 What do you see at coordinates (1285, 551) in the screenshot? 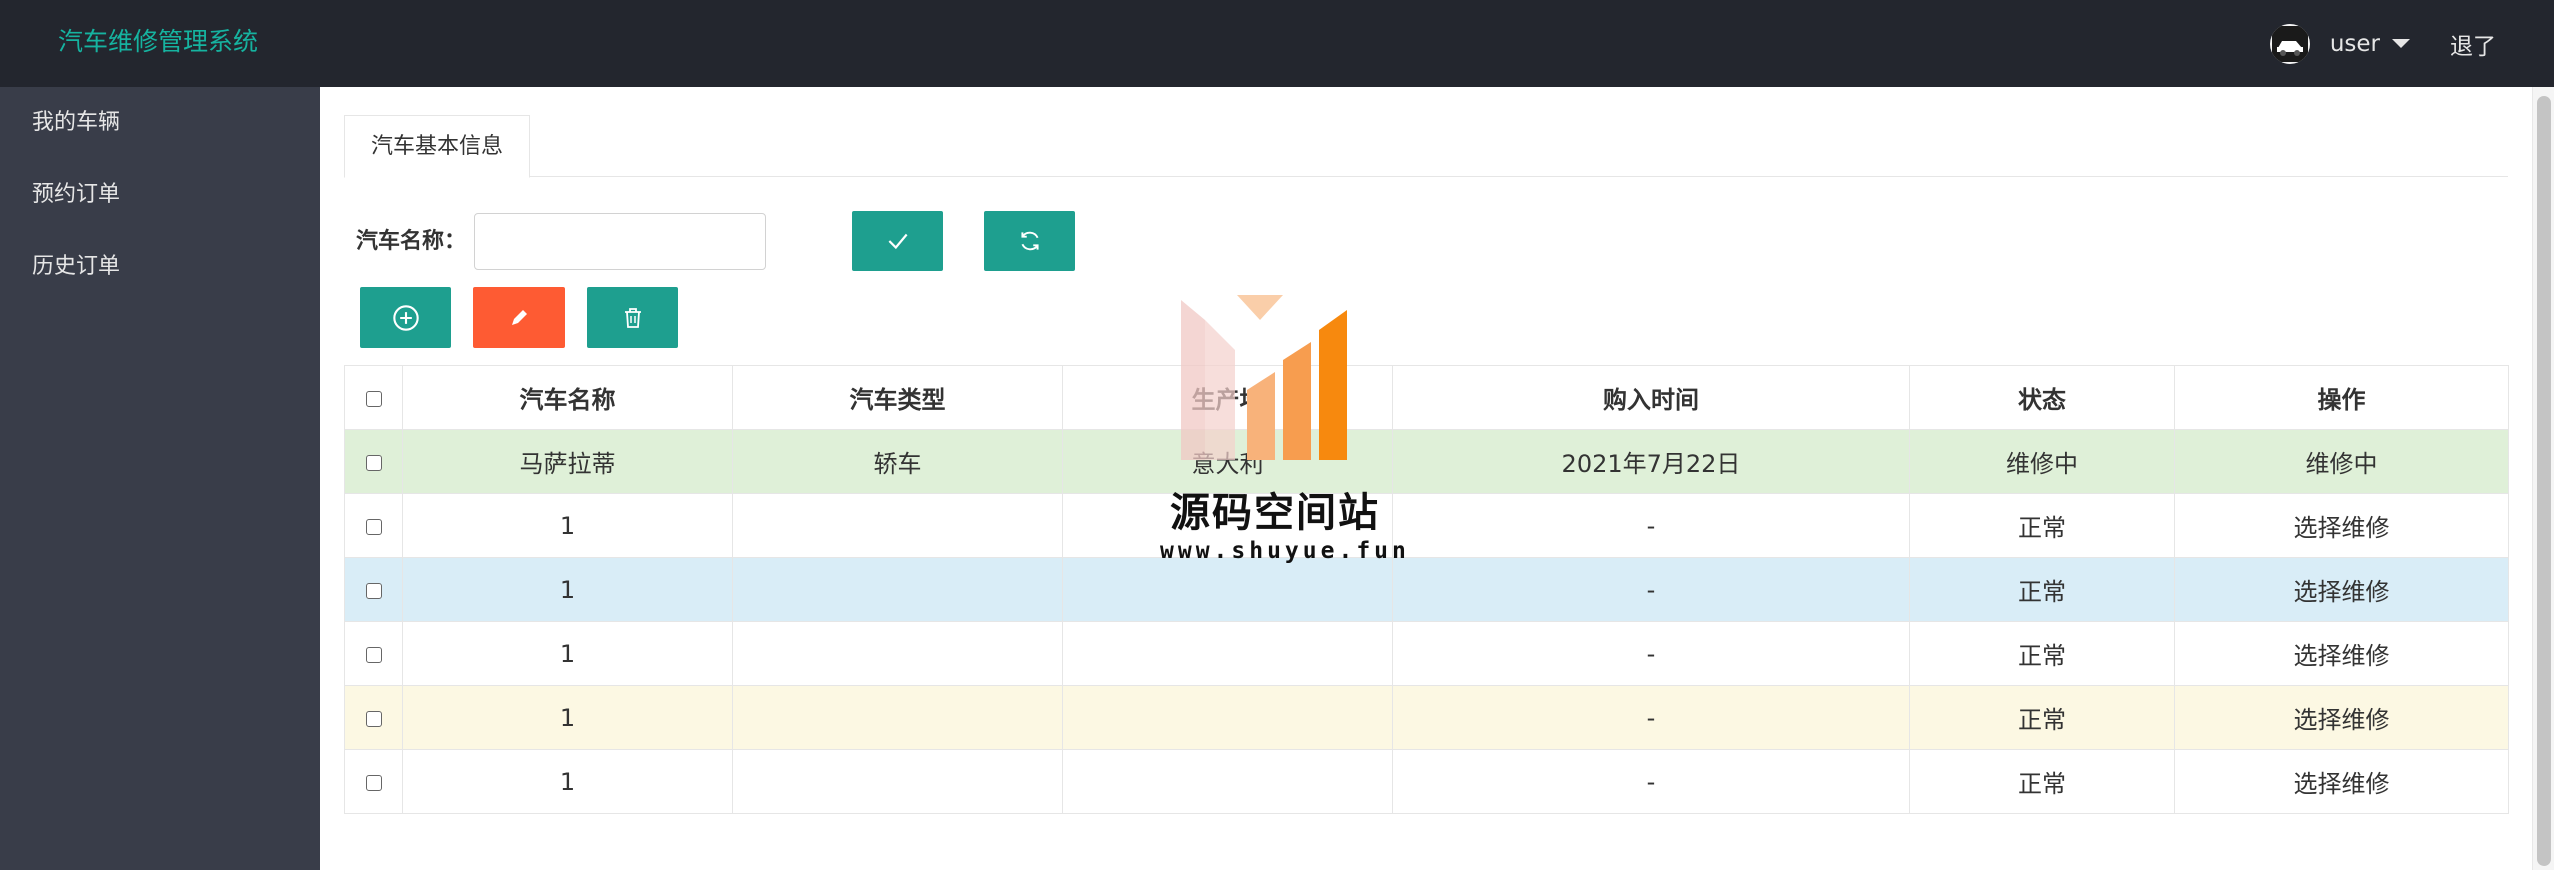
I see `watermark-url: www.shuyue.fun` at bounding box center [1285, 551].